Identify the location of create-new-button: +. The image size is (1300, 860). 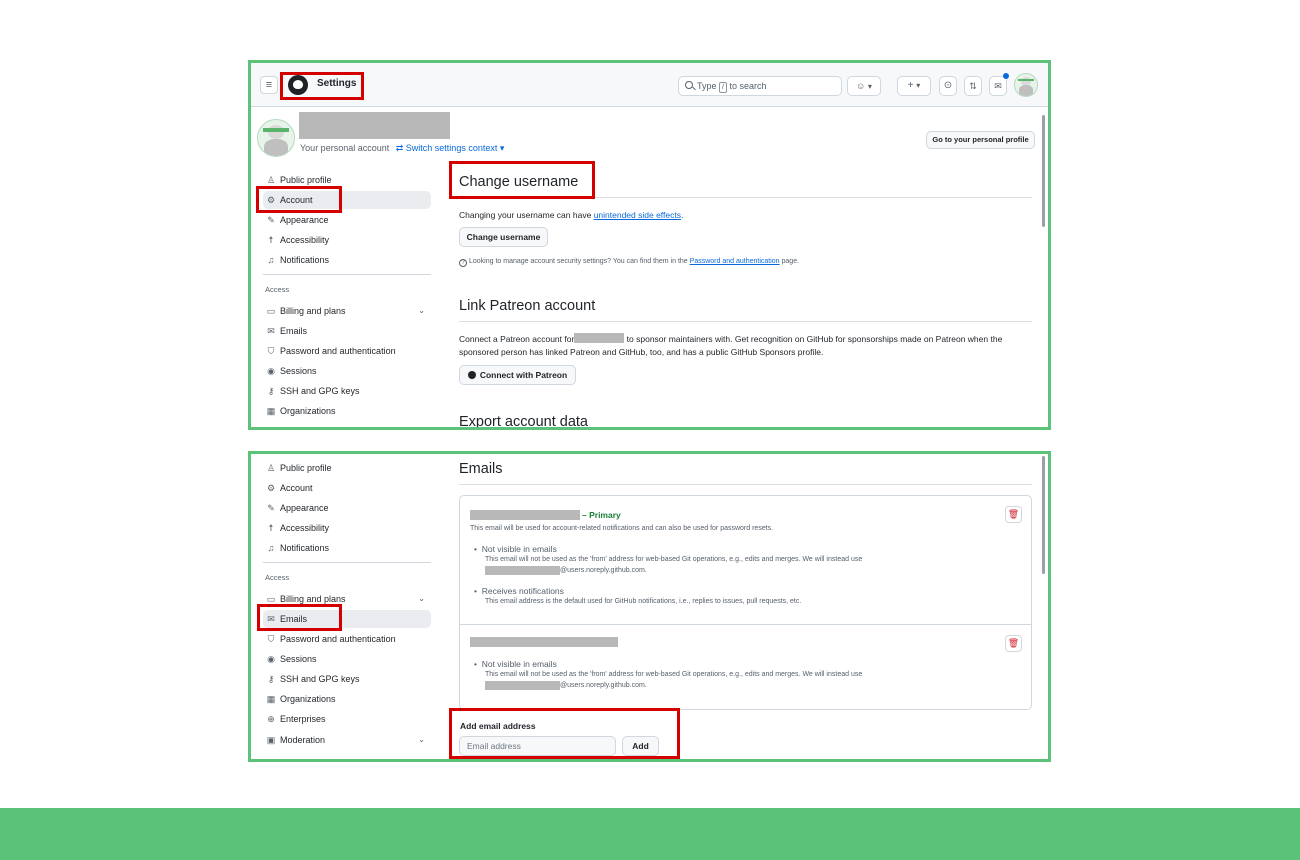
(914, 86).